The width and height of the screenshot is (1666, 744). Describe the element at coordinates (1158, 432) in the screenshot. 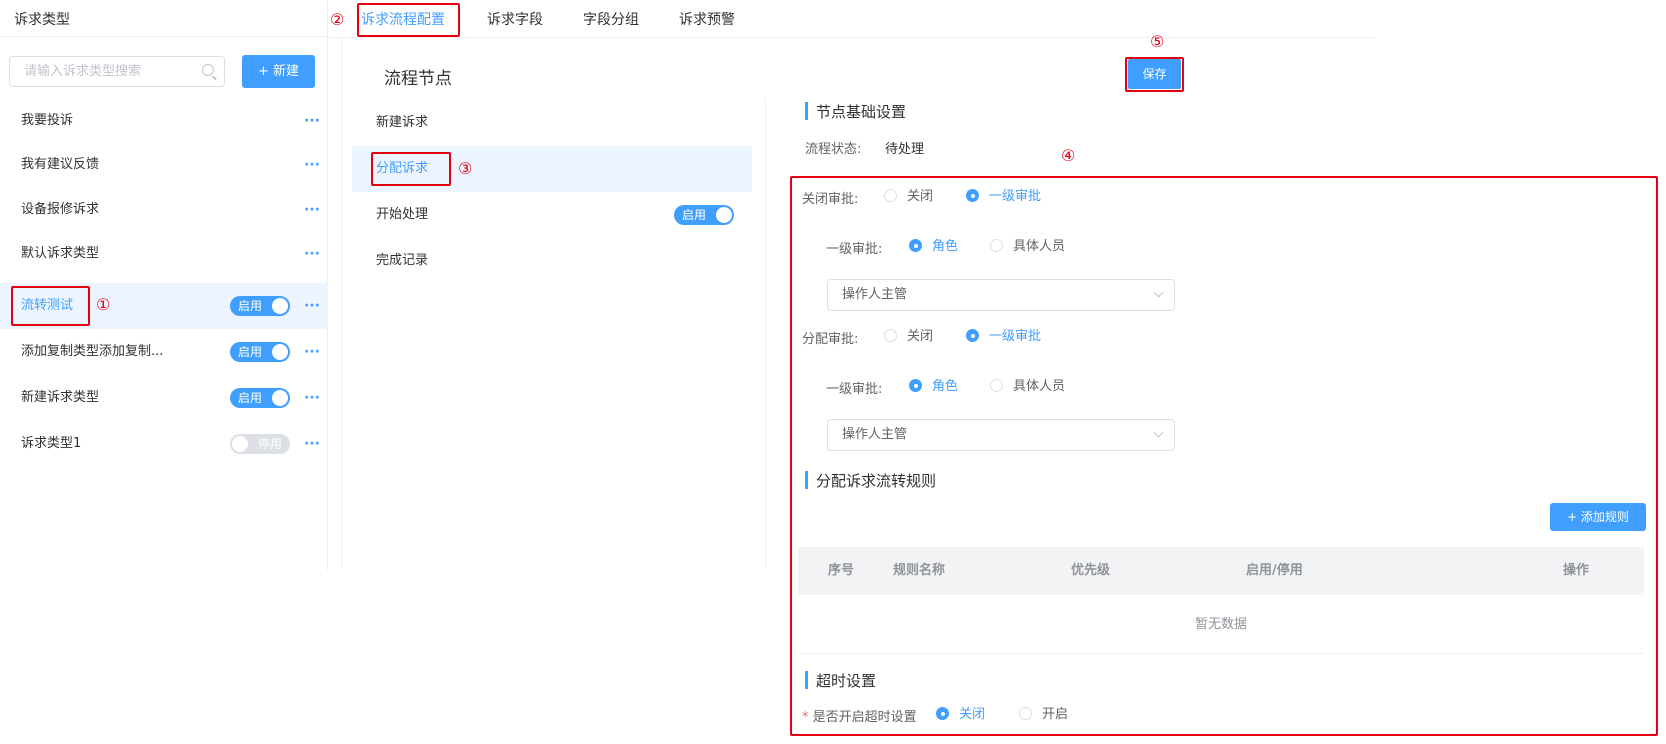

I see `chevron-down-icon` at that location.